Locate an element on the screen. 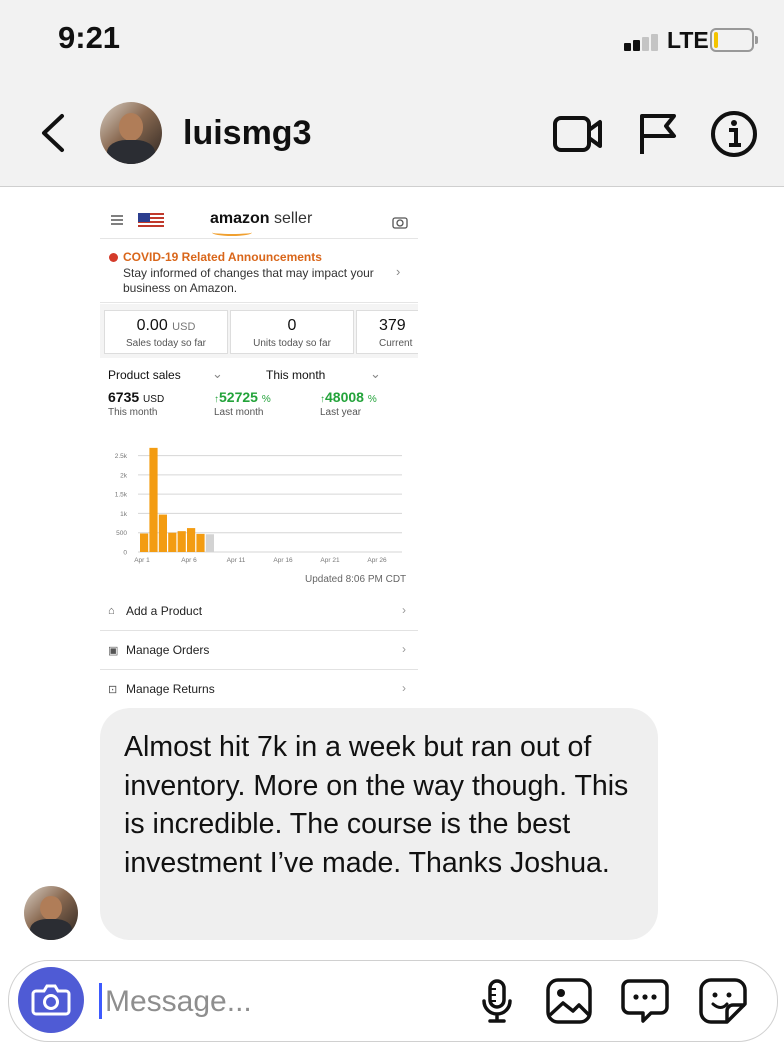 The image size is (784, 1056). more-options-button is located at coordinates (645, 1001).